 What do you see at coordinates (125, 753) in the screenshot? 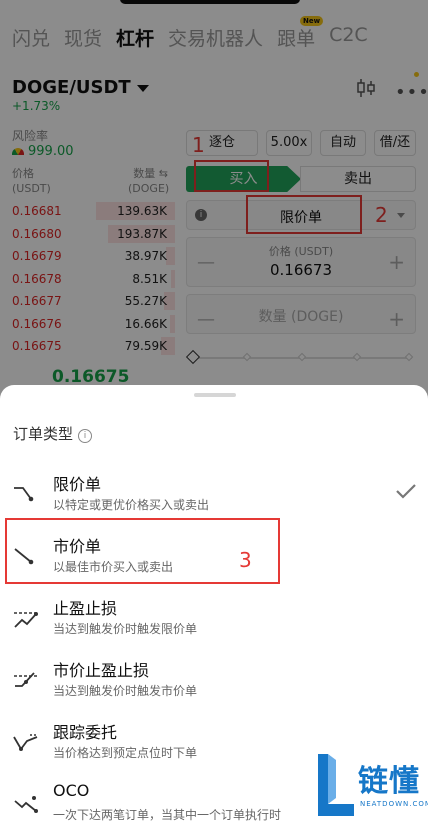
I see `order-type-desc: 当价格达到预定点位时下单` at bounding box center [125, 753].